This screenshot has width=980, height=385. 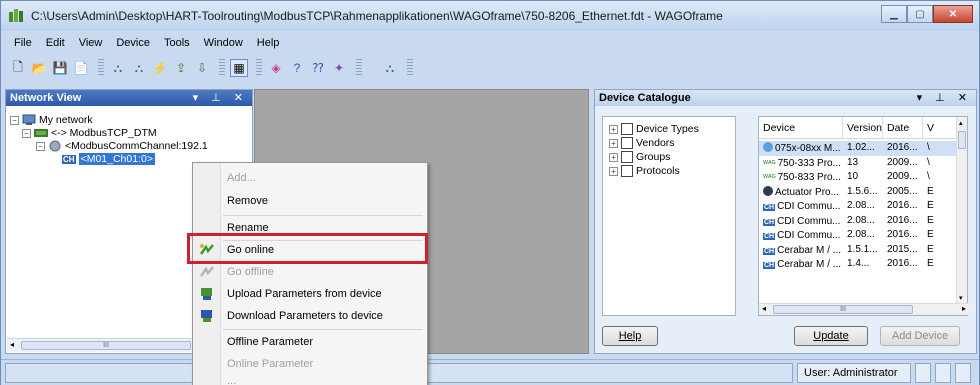 What do you see at coordinates (310, 294) in the screenshot?
I see `menu-item-upload: Upload Parameters from device` at bounding box center [310, 294].